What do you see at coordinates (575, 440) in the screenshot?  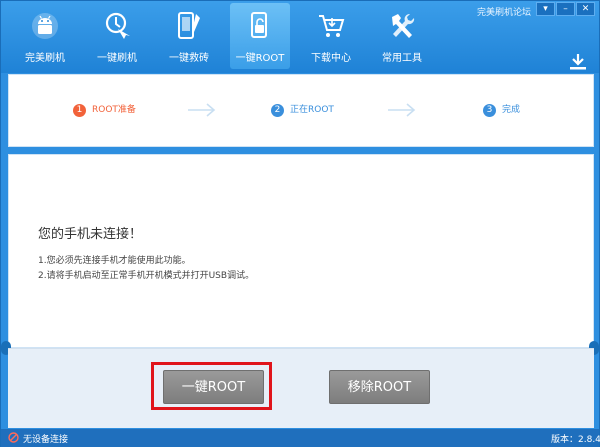 I see `version-text: 版本：2.8.4` at bounding box center [575, 440].